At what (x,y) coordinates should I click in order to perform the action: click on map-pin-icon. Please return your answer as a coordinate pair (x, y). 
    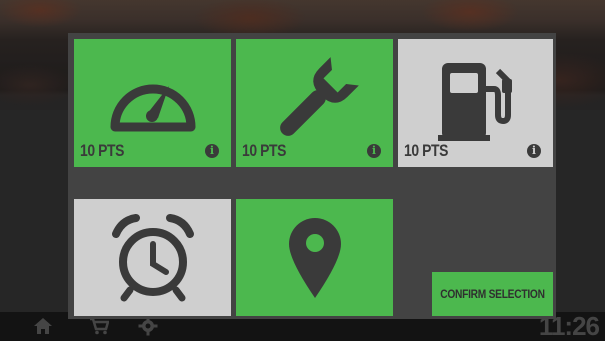
    Looking at the image, I should click on (314, 257).